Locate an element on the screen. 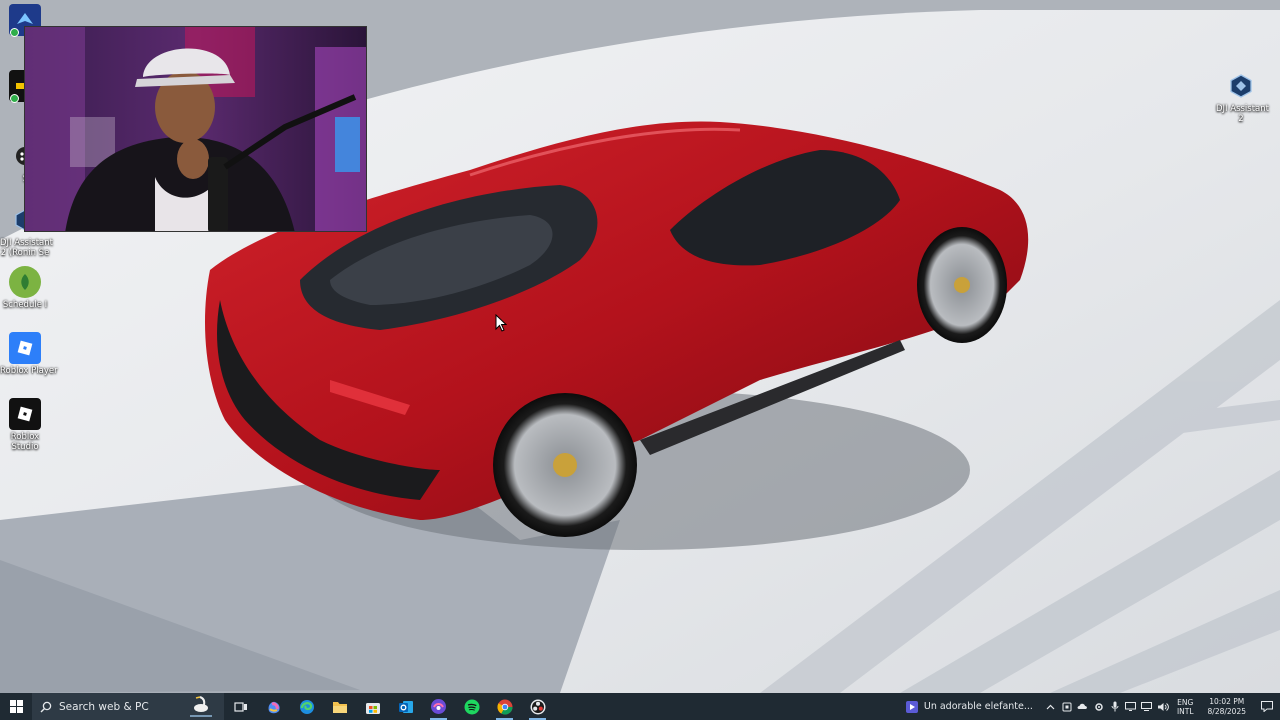  network-icon is located at coordinates (1147, 706).